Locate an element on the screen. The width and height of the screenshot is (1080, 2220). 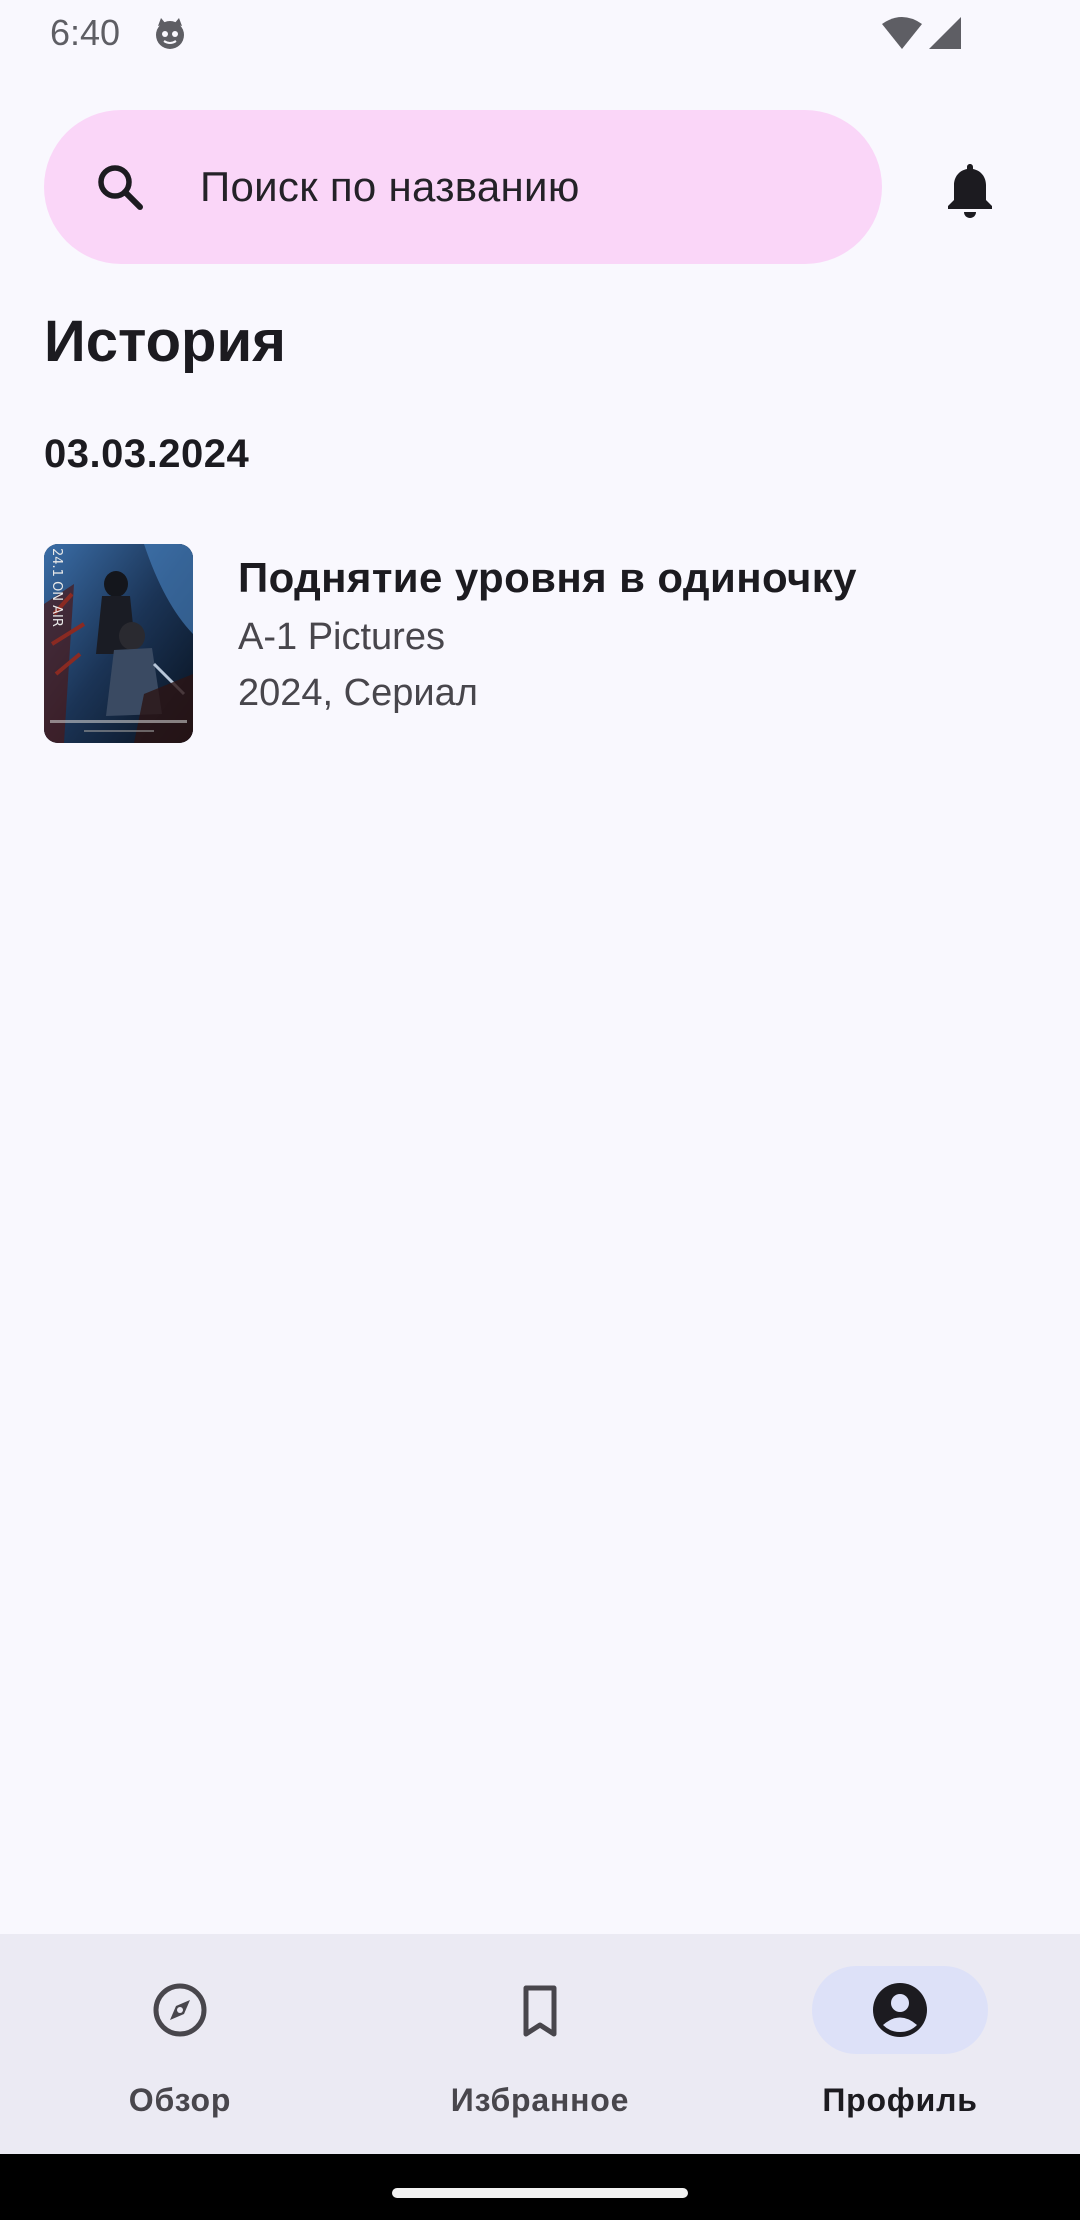
nav-item-profile: Профиль is located at coordinates (900, 2044).